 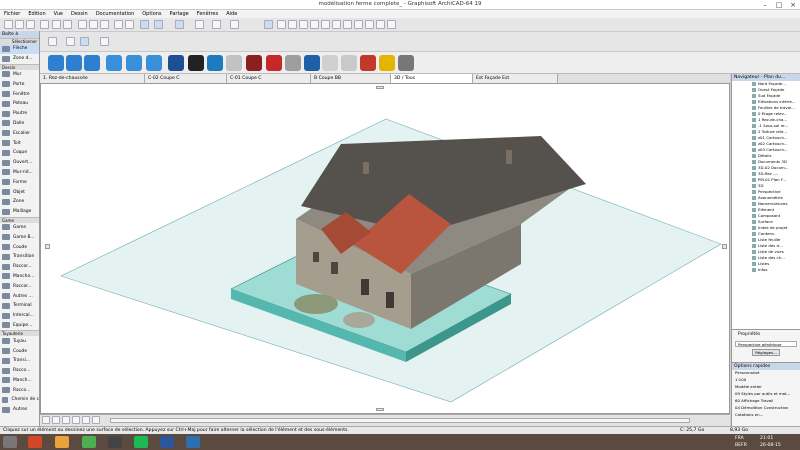 I want to click on plugin-5-icon, so click(x=312, y=63).